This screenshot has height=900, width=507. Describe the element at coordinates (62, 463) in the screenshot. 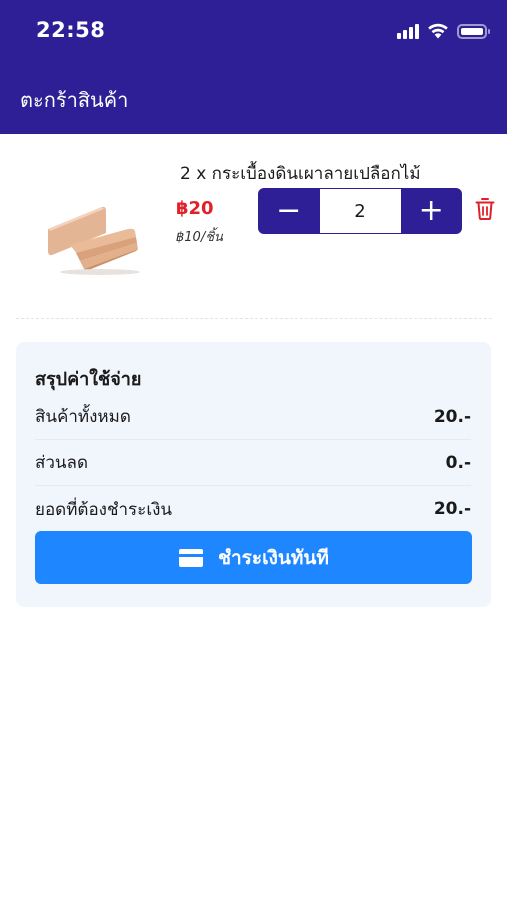

I see `summary-row-label: ส่วนลด` at that location.